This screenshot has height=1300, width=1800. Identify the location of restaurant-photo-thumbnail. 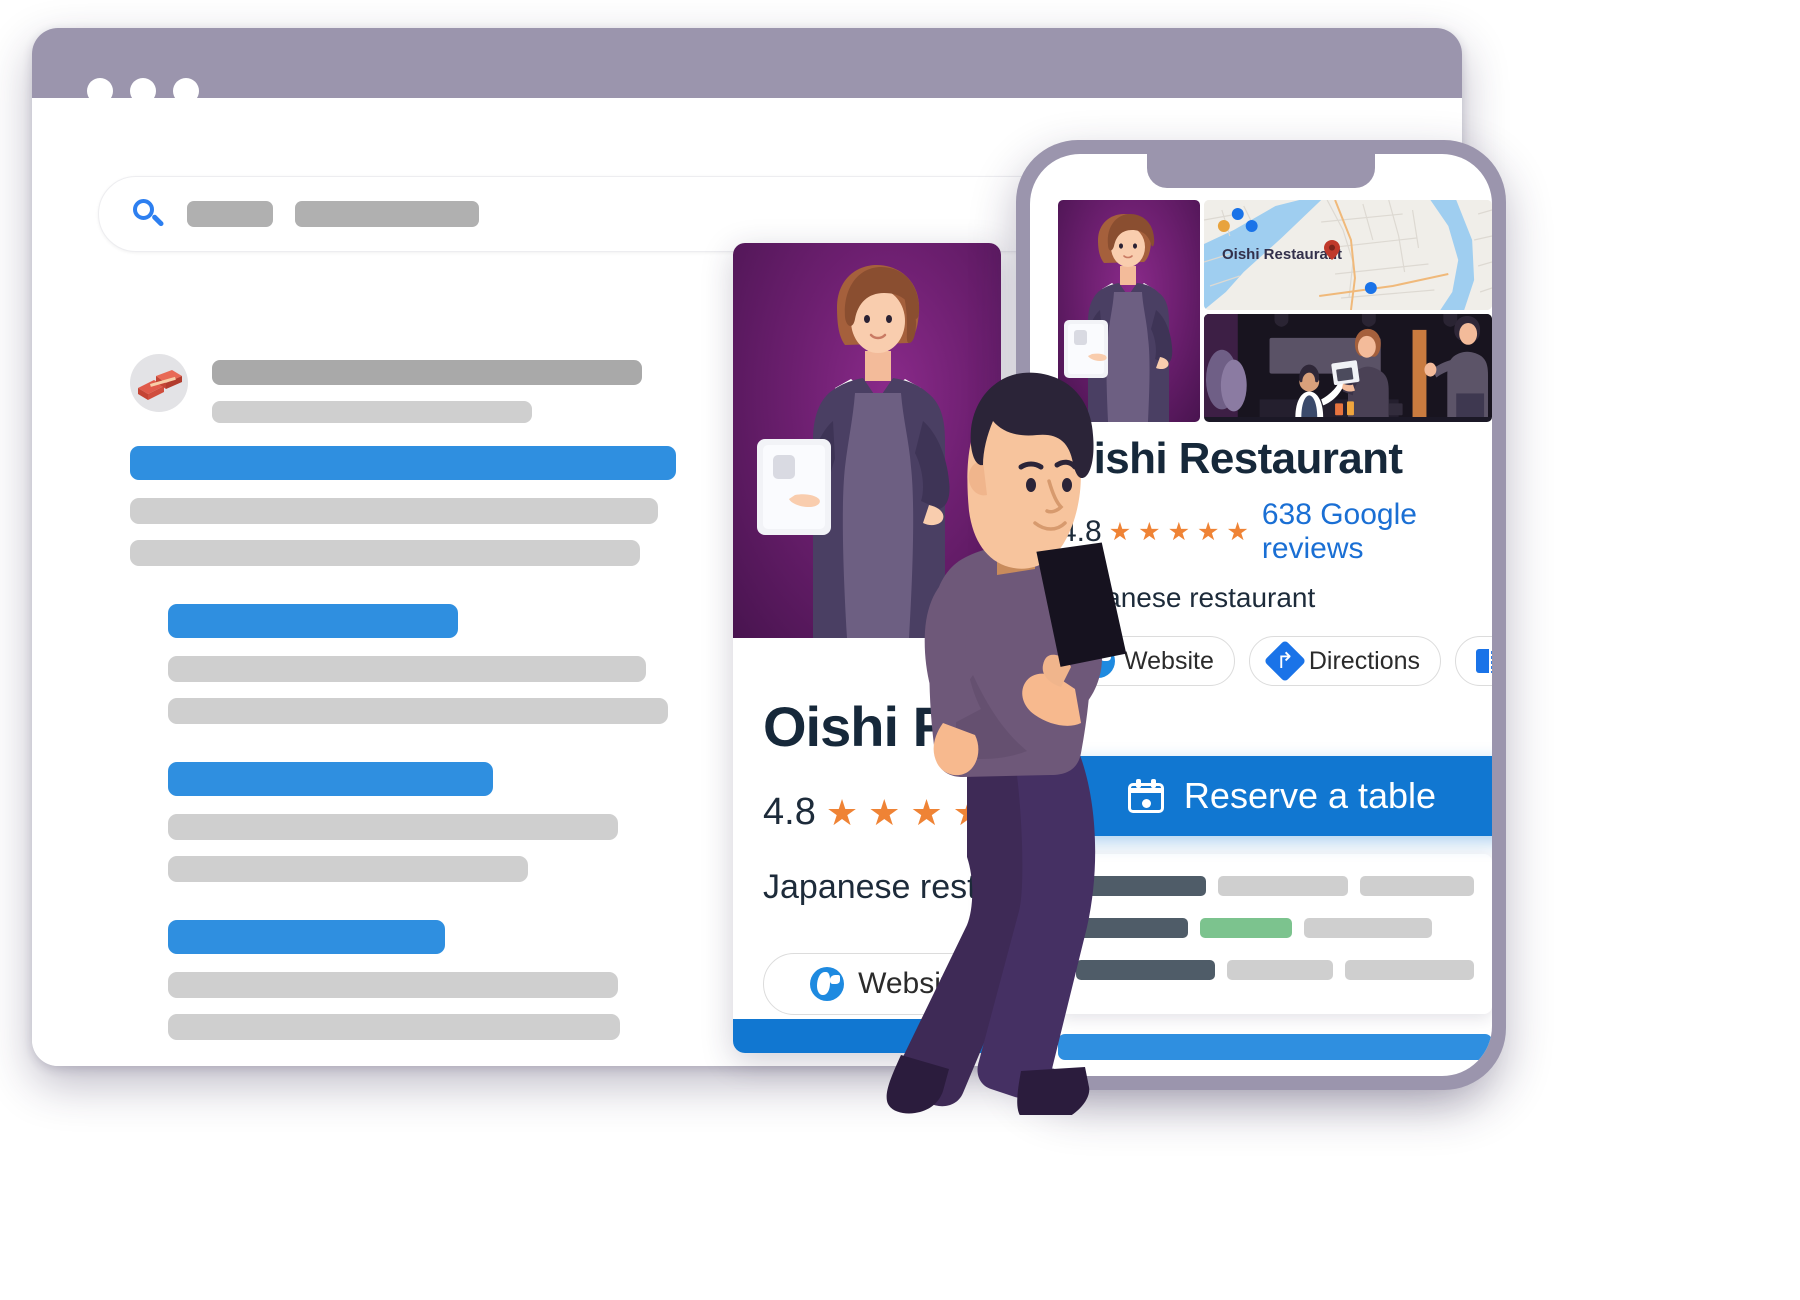
(1348, 368).